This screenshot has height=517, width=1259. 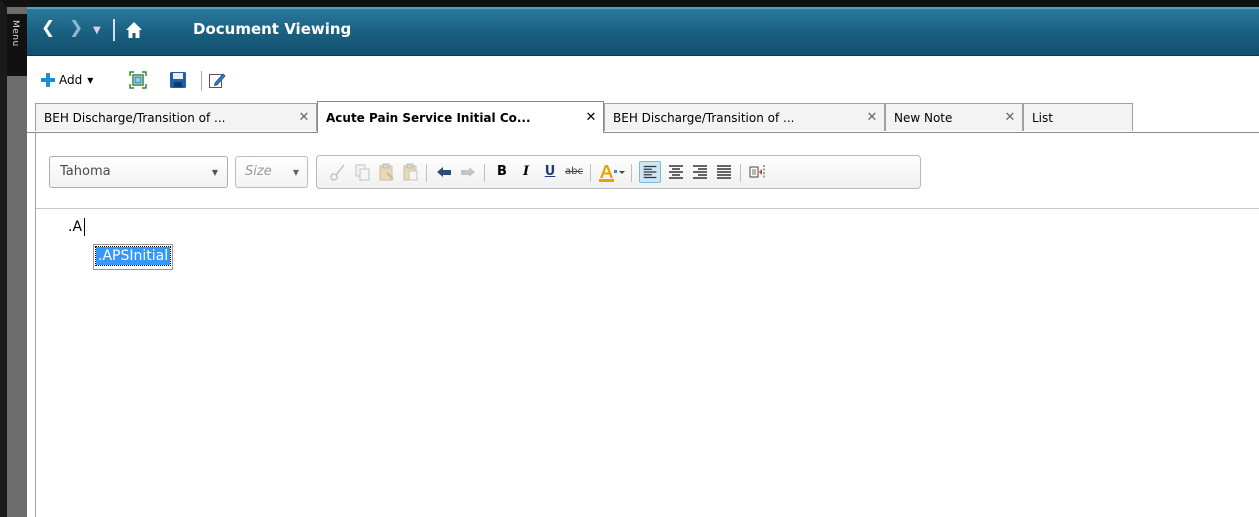 I want to click on formatting-toolbar: B I U abc, so click(x=618, y=172).